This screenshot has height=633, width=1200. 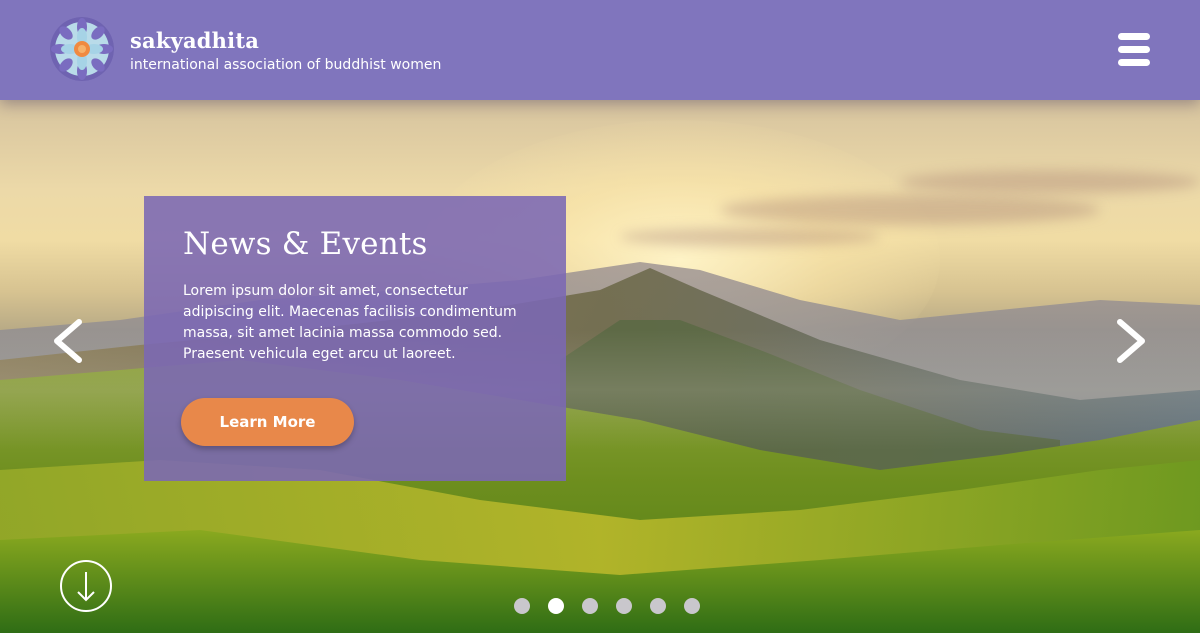 I want to click on chevron-left-icon, so click(x=67, y=341).